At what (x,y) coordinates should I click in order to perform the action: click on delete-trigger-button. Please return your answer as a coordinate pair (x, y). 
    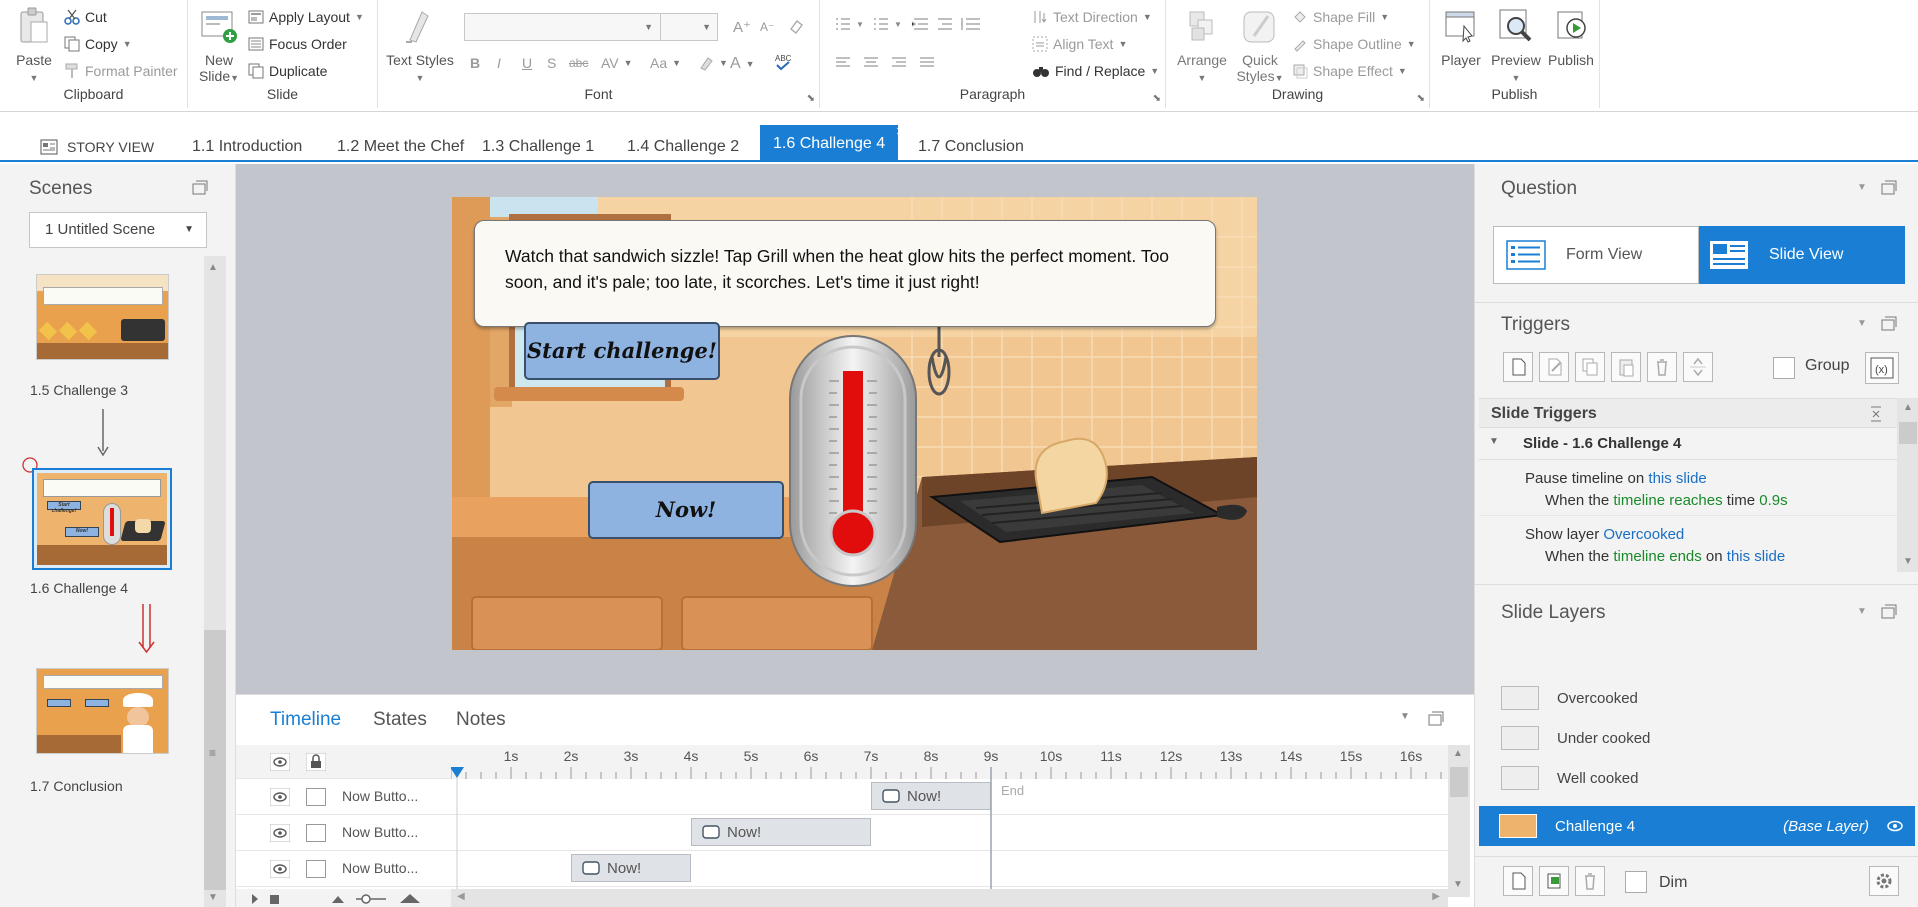
    Looking at the image, I should click on (1662, 367).